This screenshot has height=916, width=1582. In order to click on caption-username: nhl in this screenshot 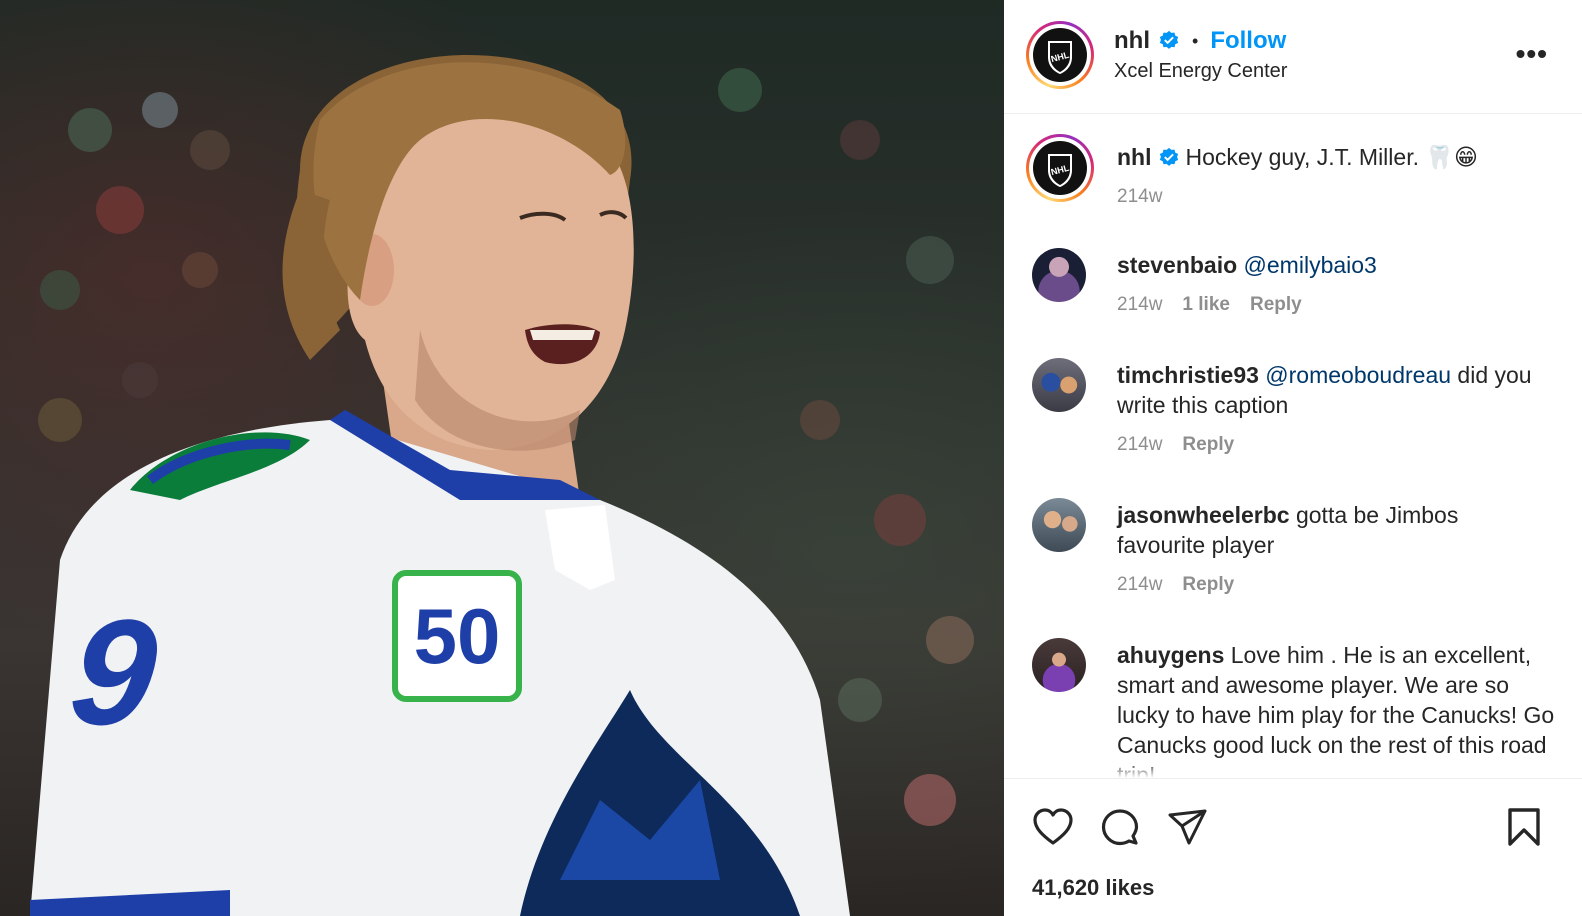, I will do `click(1134, 157)`.